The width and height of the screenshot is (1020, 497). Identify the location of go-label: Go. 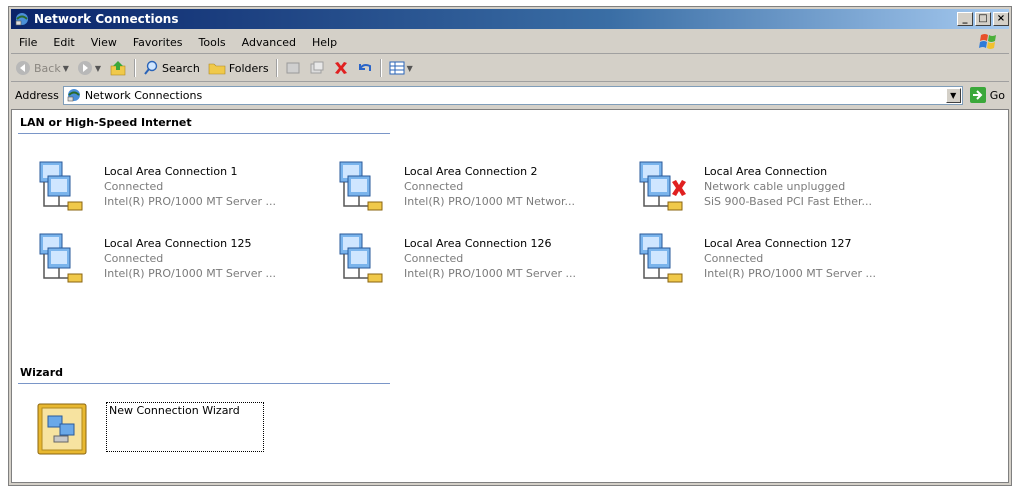
(997, 95).